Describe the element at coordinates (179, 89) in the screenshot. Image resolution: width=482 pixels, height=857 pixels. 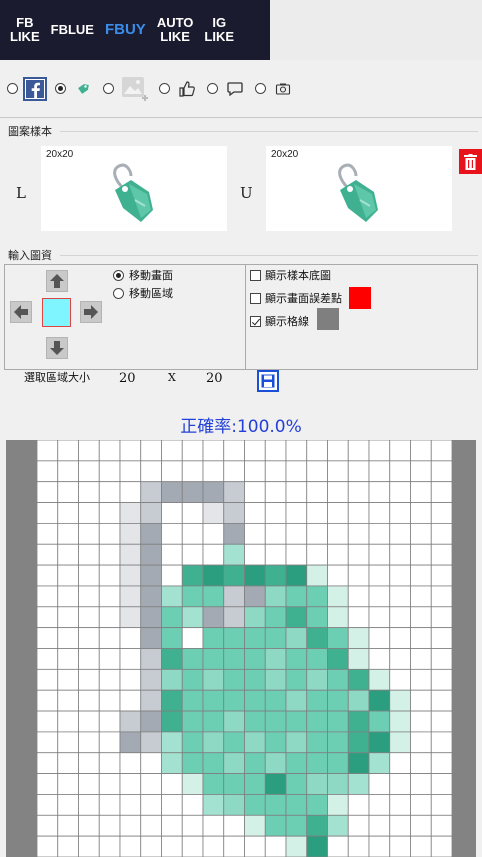
I see `tool-thumbs-up` at that location.